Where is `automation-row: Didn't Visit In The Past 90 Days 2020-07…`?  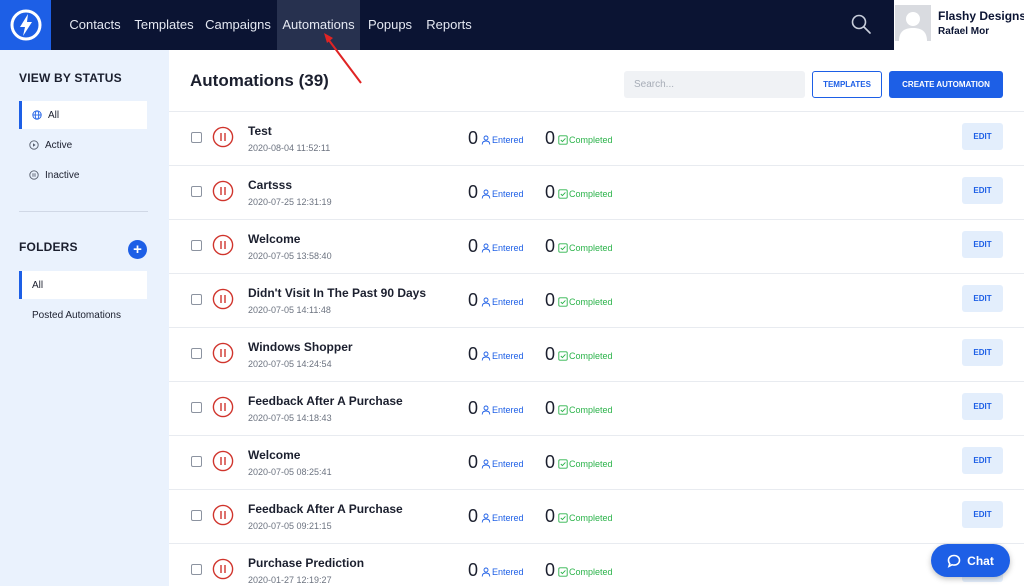 automation-row: Didn't Visit In The Past 90 Days 2020-07… is located at coordinates (596, 300).